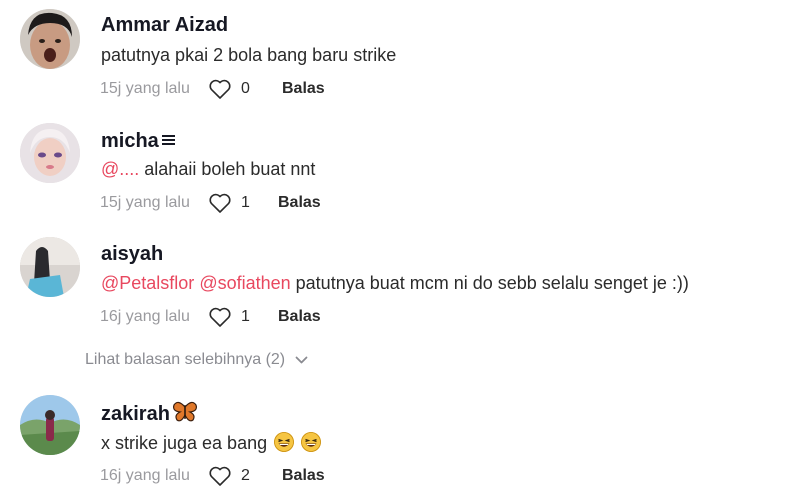 This screenshot has width=786, height=496. What do you see at coordinates (245, 475) in the screenshot?
I see `like-count: 2` at bounding box center [245, 475].